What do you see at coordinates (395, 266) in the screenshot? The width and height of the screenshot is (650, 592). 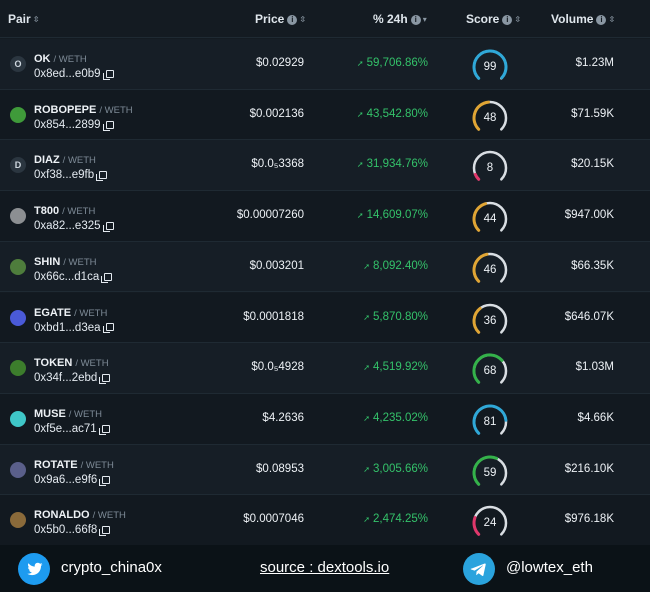 I see `change-24h: ➚ 8,092.40%` at bounding box center [395, 266].